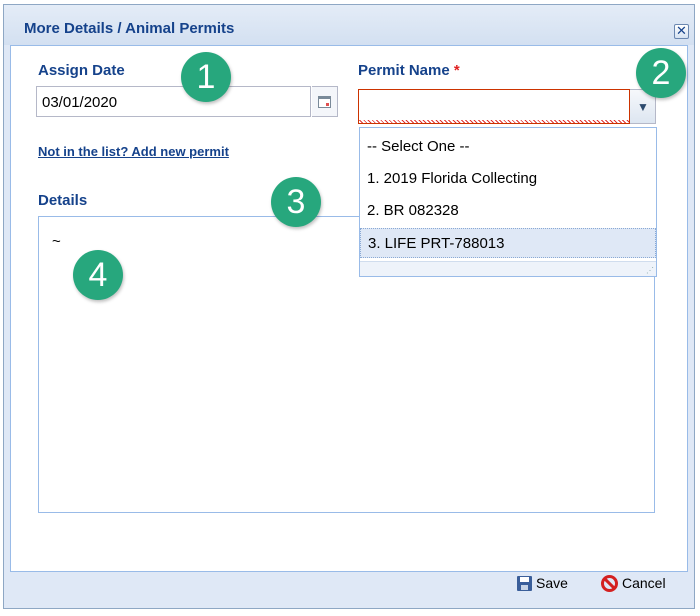 The image size is (700, 616). Describe the element at coordinates (349, 25) in the screenshot. I see `dialog-titlebar: More Details / Animal Permits ✕` at that location.